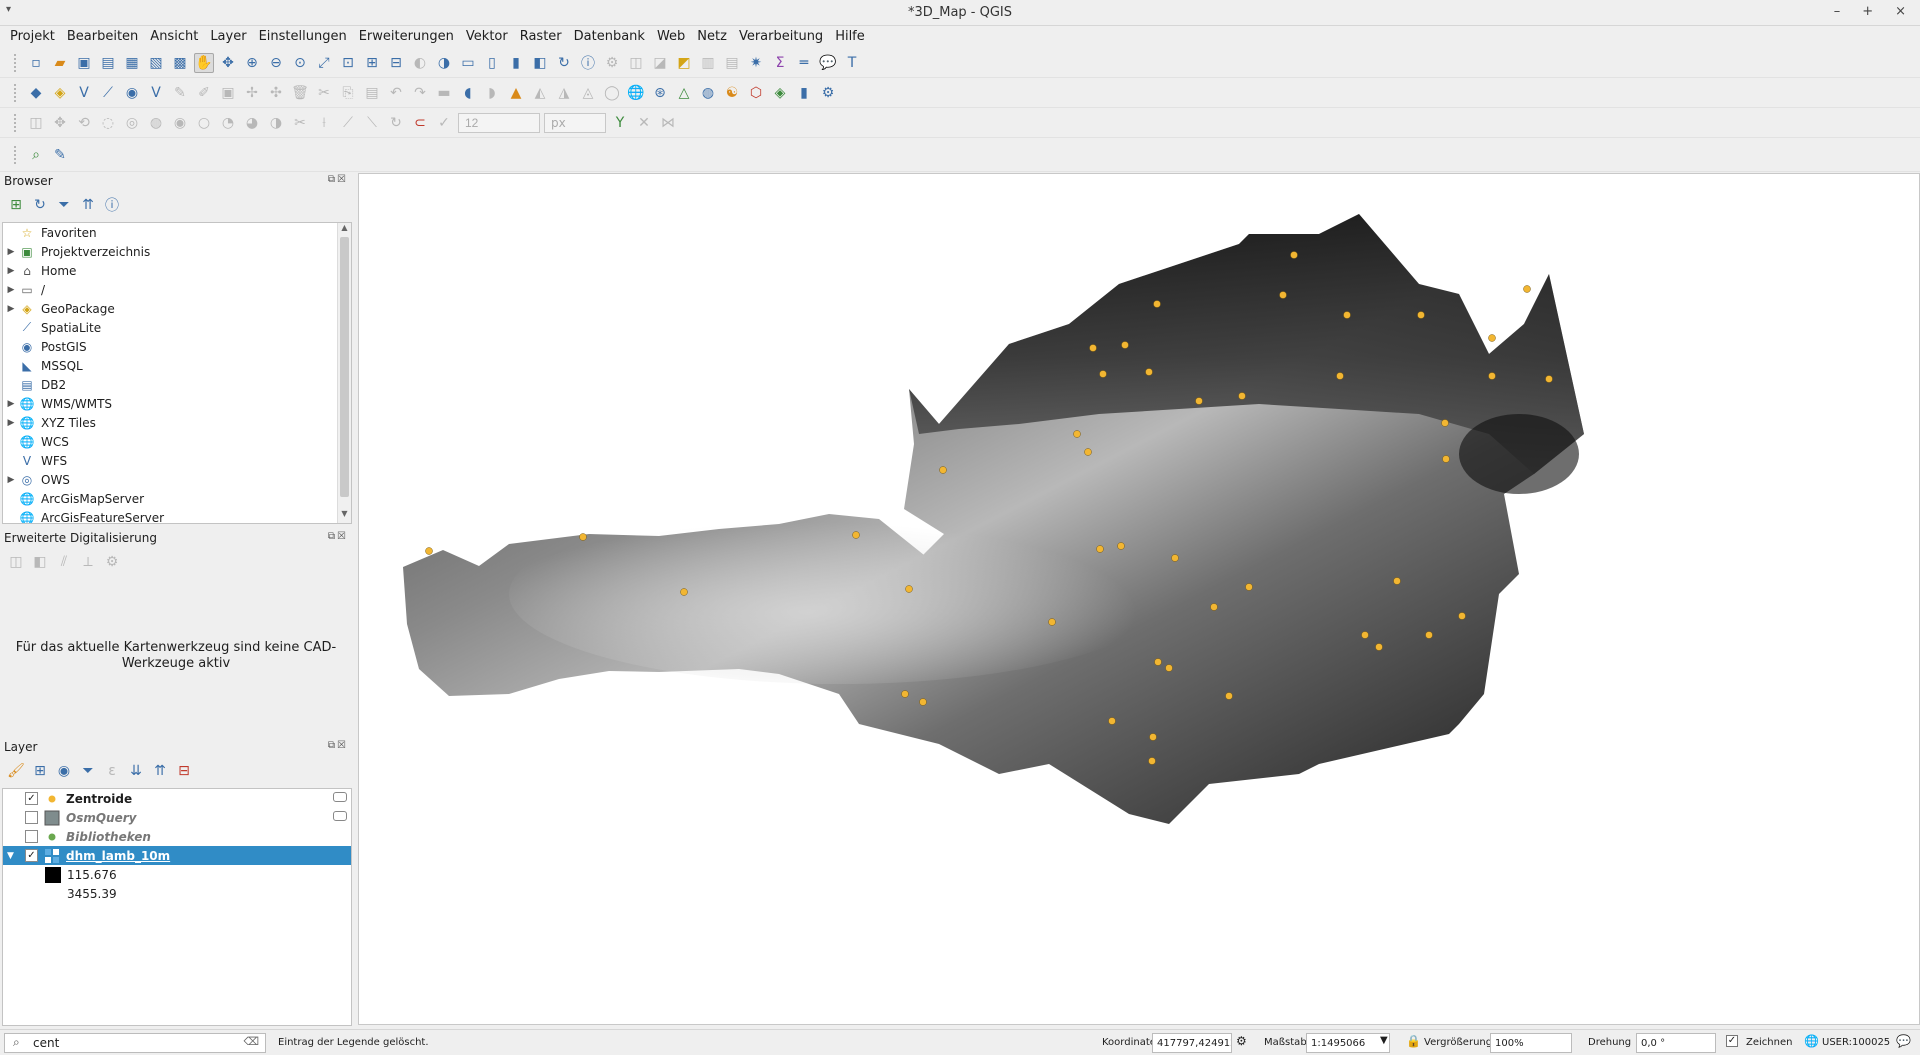  Describe the element at coordinates (396, 63) in the screenshot. I see `zoom-native-icon: ⊟` at that location.